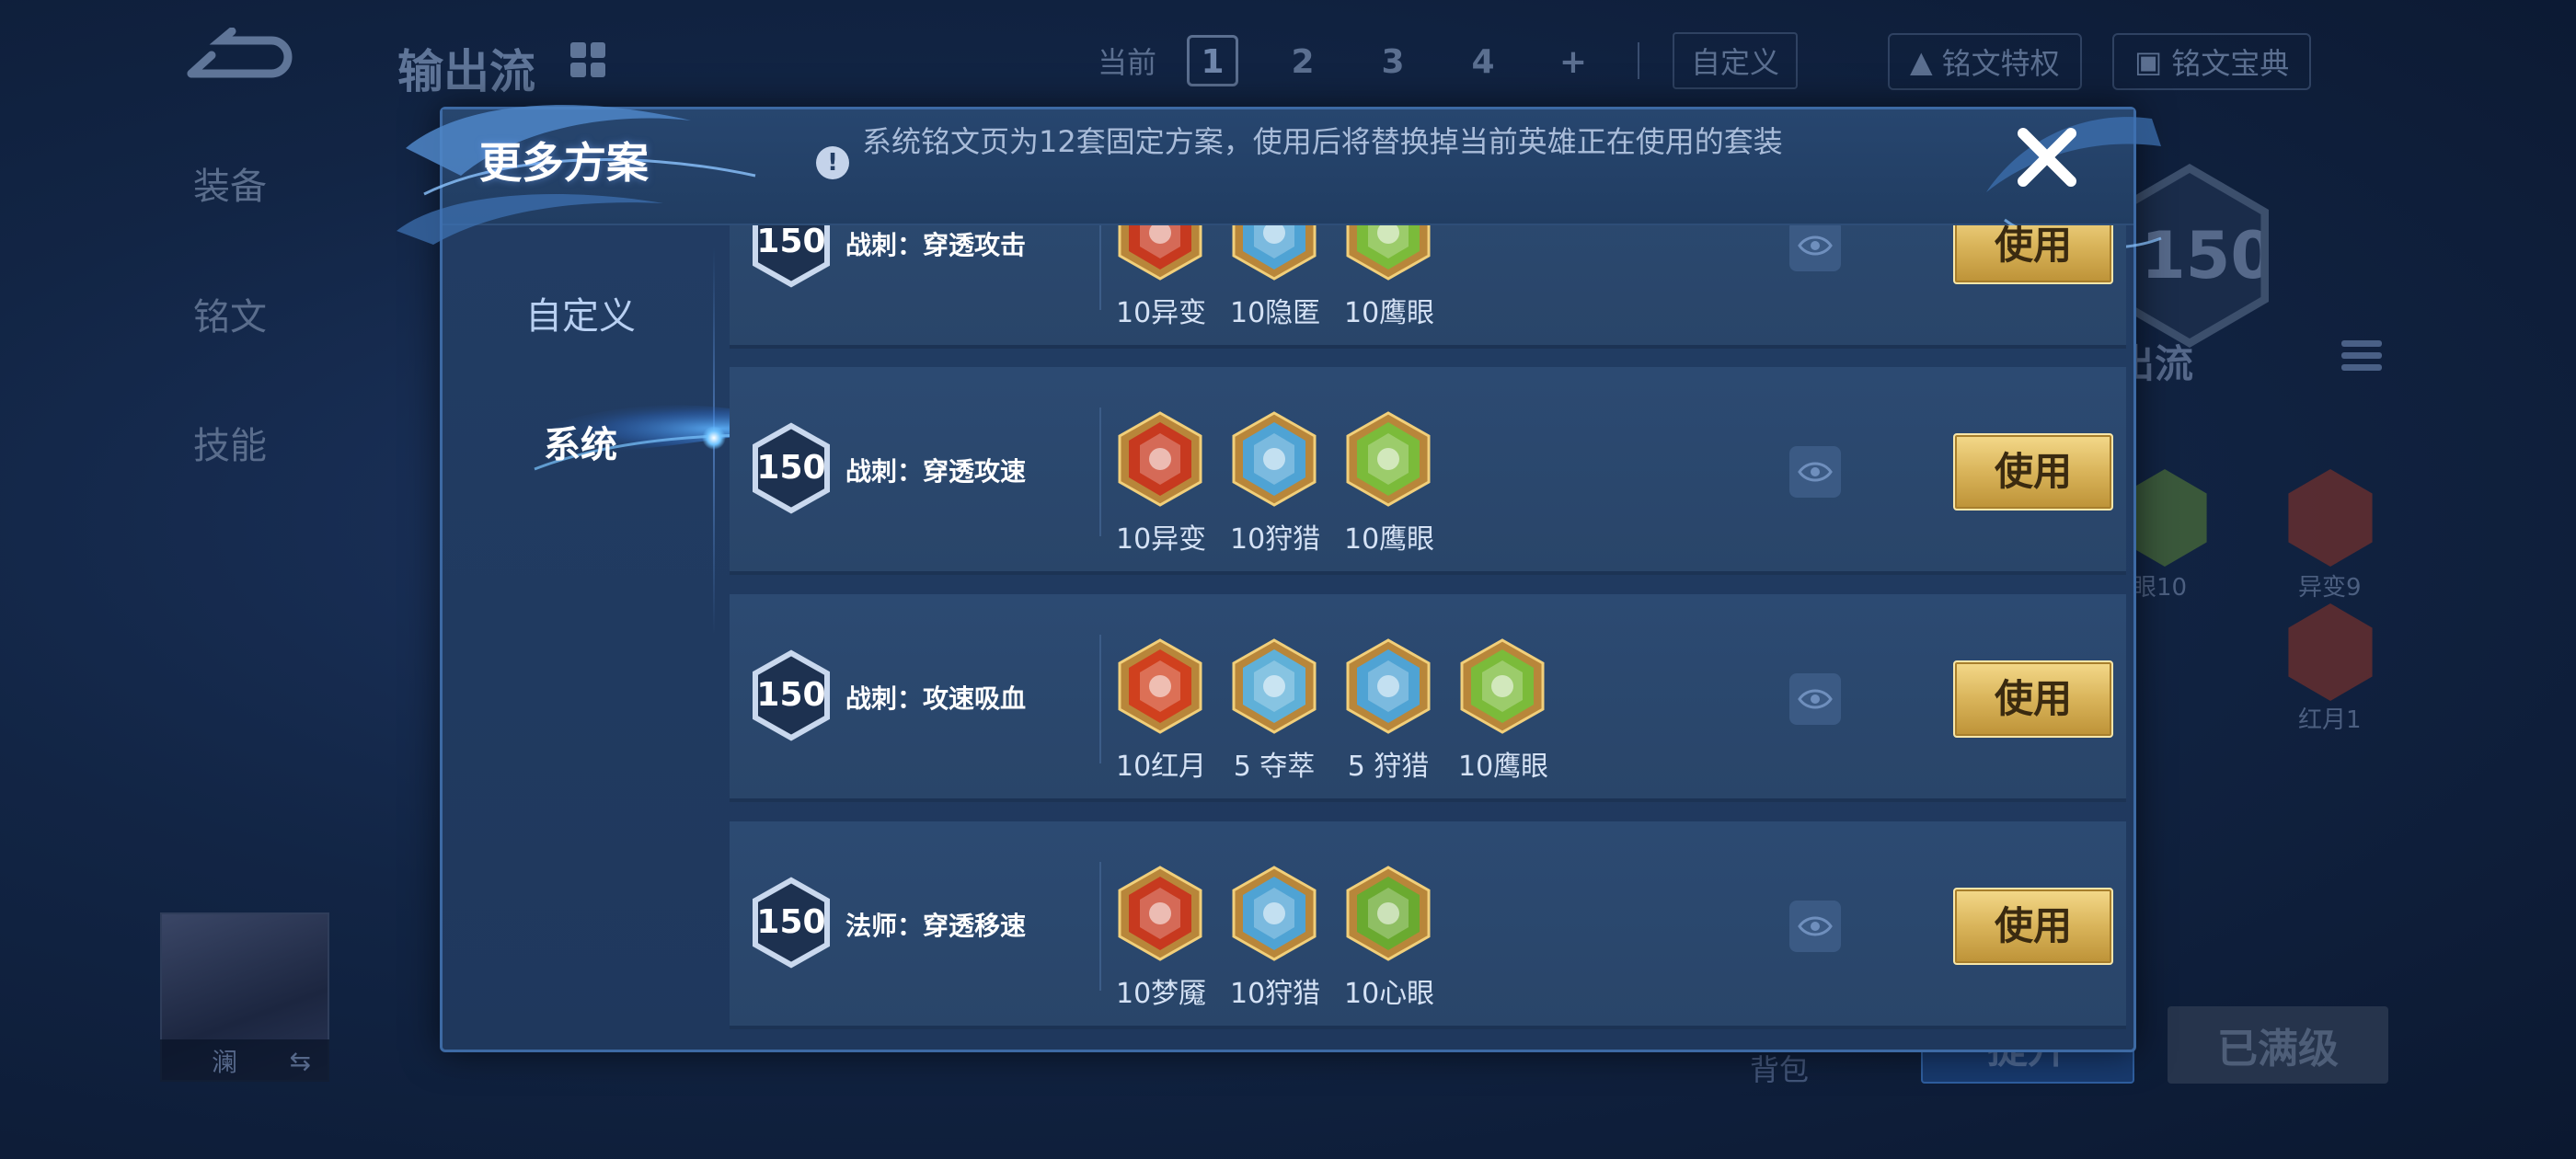 The width and height of the screenshot is (2576, 1159). Describe the element at coordinates (1921, 61) in the screenshot. I see `book-icon: ▲` at that location.